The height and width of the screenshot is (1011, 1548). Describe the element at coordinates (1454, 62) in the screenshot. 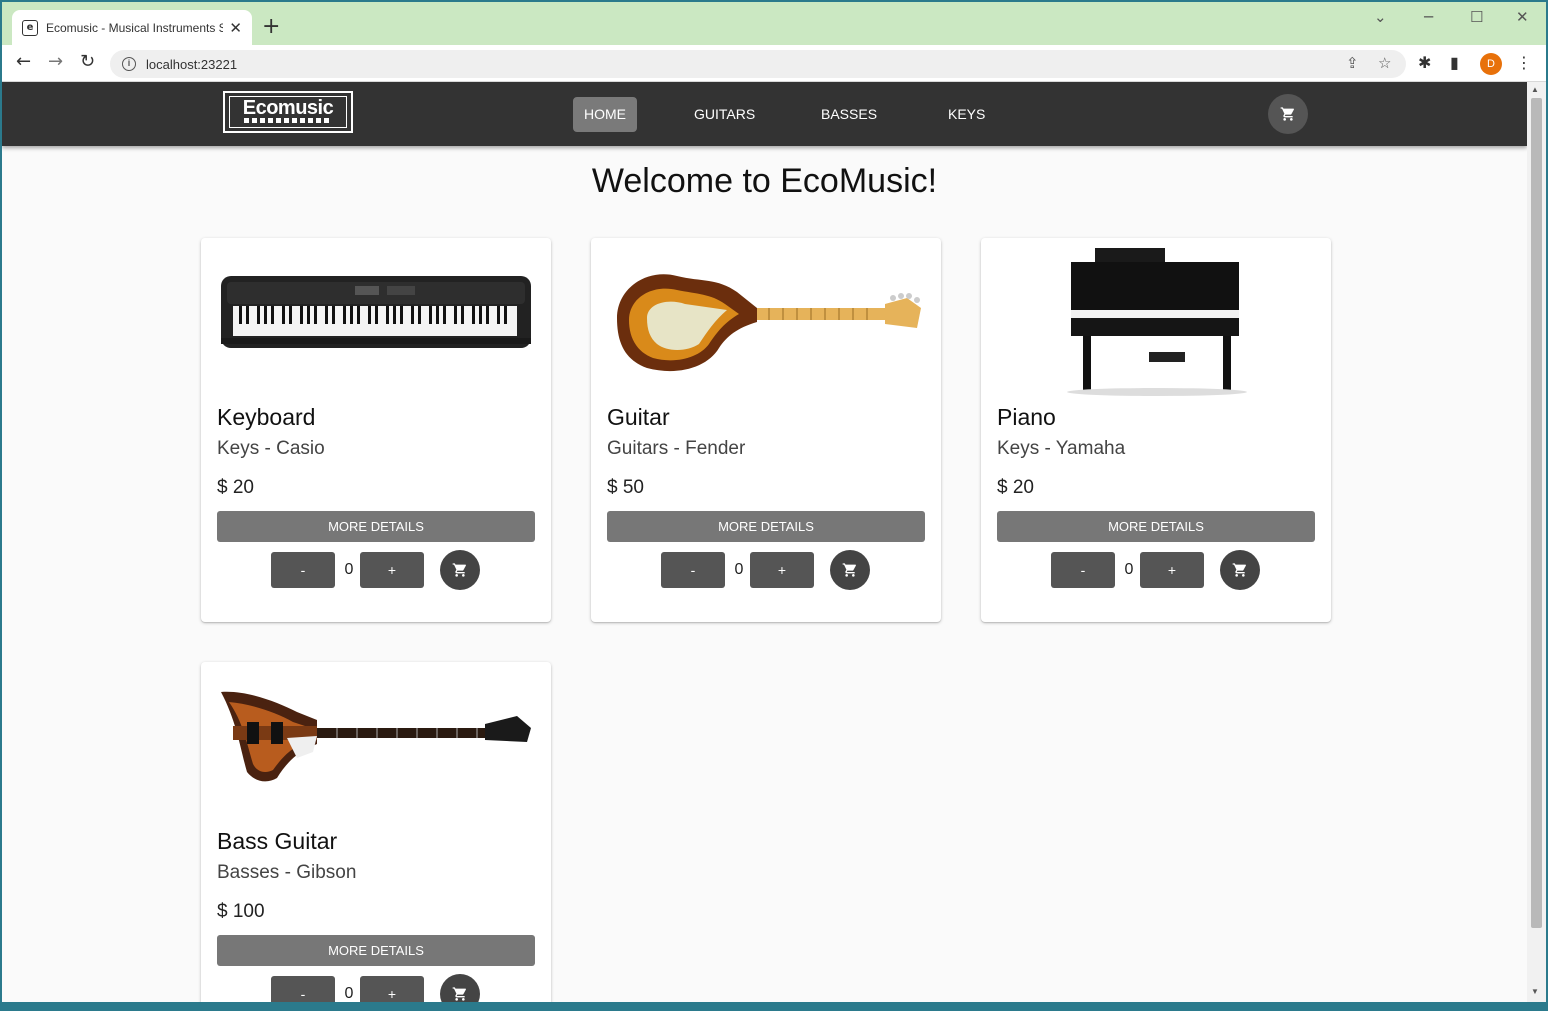

I see `side-panel-icon: ▮` at that location.